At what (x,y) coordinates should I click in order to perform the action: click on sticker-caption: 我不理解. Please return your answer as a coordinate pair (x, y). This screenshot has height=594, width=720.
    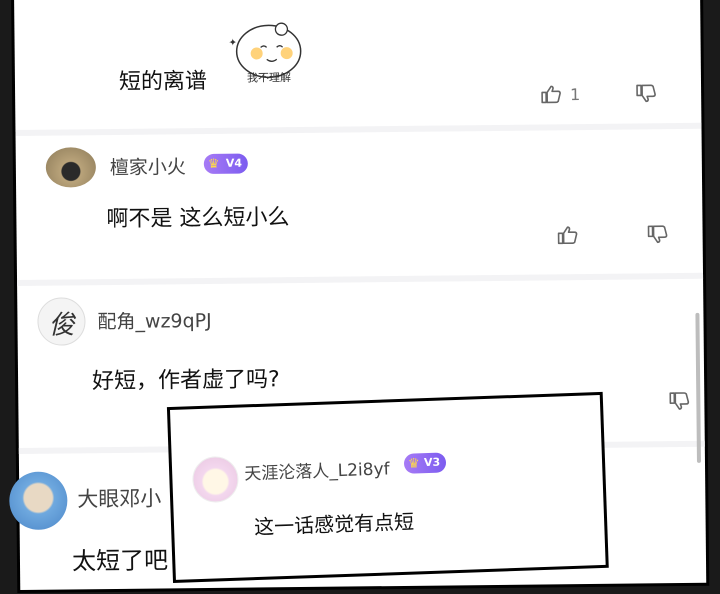
    Looking at the image, I should click on (269, 78).